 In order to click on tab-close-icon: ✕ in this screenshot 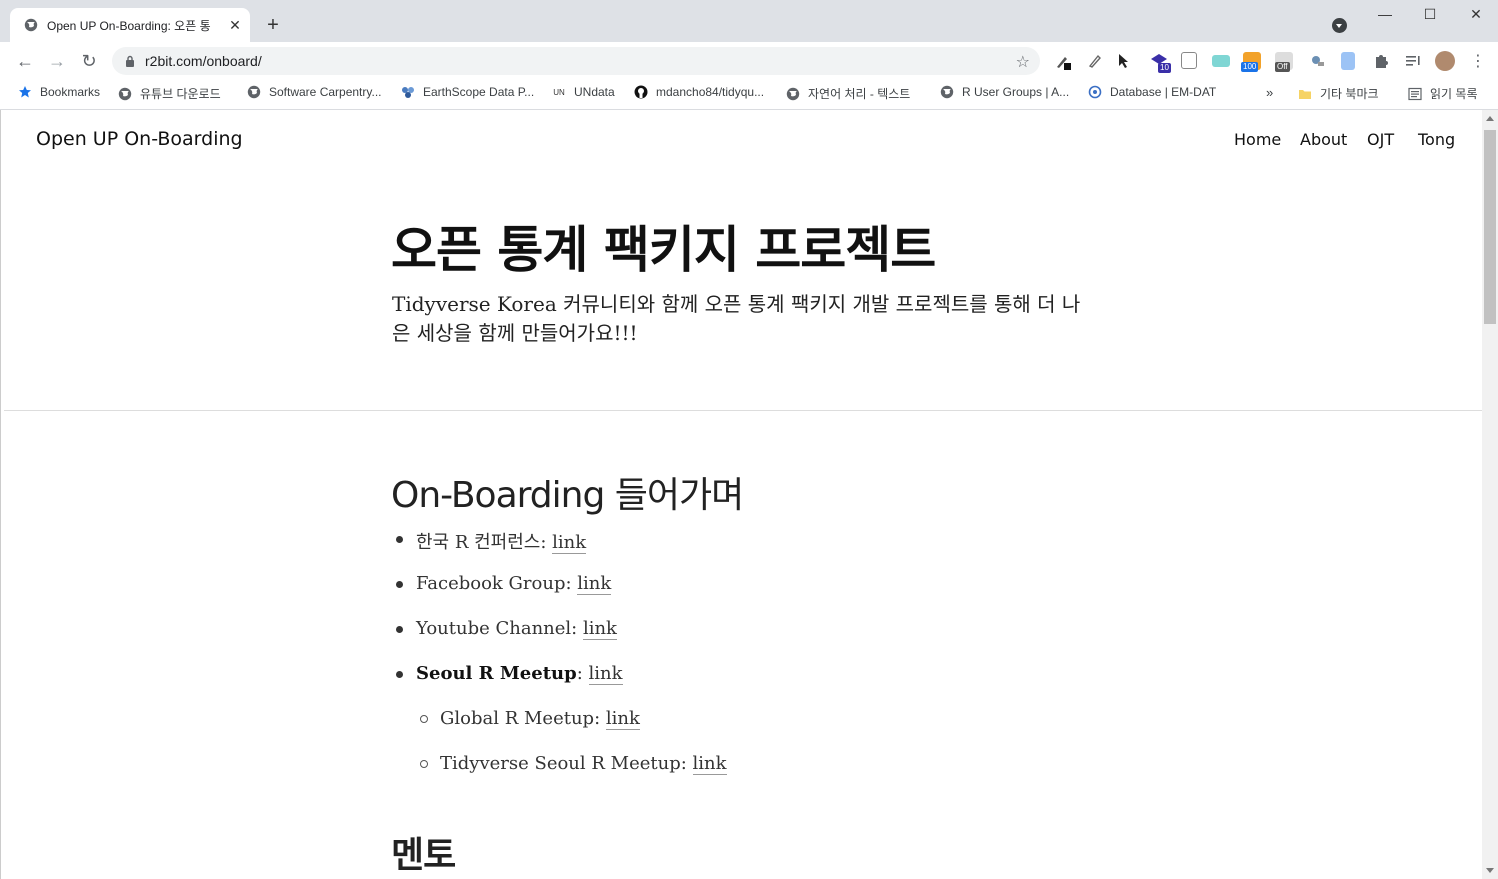, I will do `click(235, 25)`.